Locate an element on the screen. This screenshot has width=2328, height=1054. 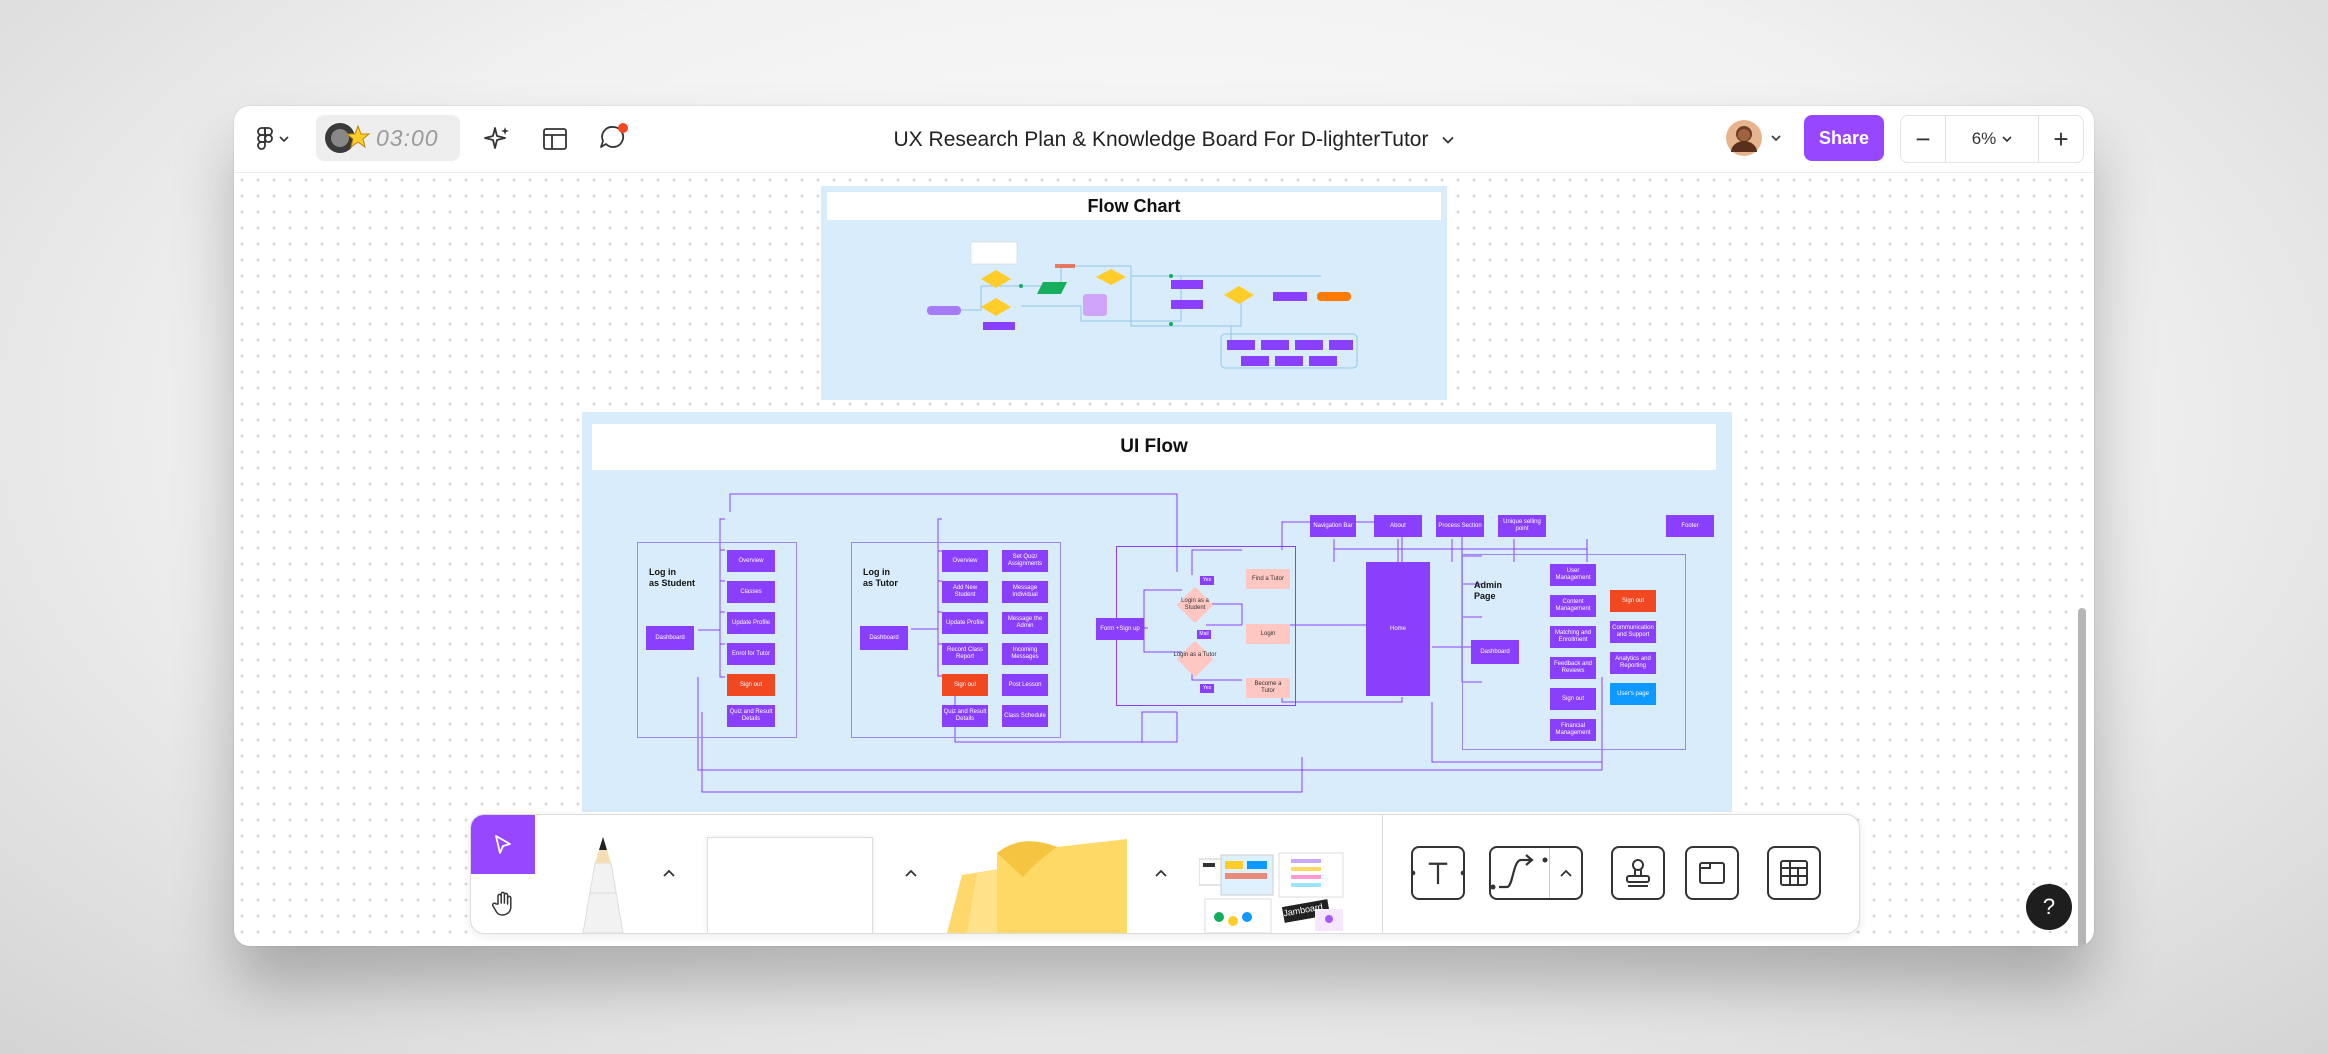
admin-item: Analytics and Reporting is located at coordinates (1633, 663).